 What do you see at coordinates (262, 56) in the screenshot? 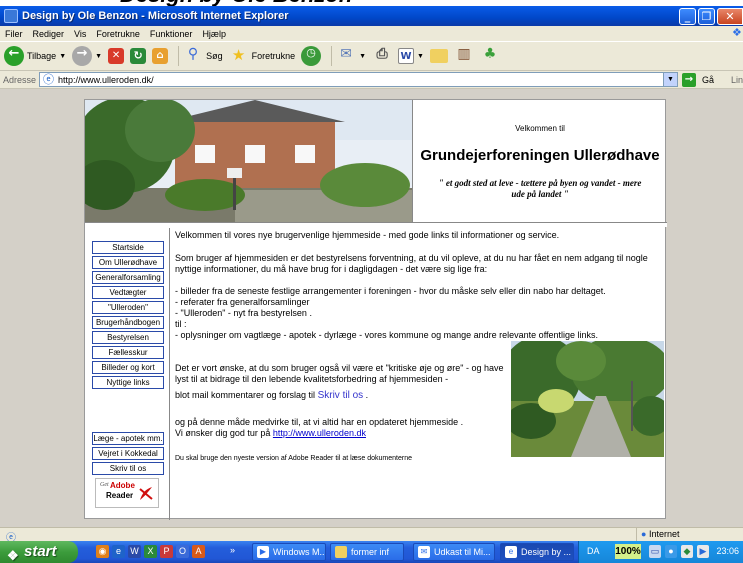
I see `favorites-button: ★ Foretrukne` at bounding box center [262, 56].